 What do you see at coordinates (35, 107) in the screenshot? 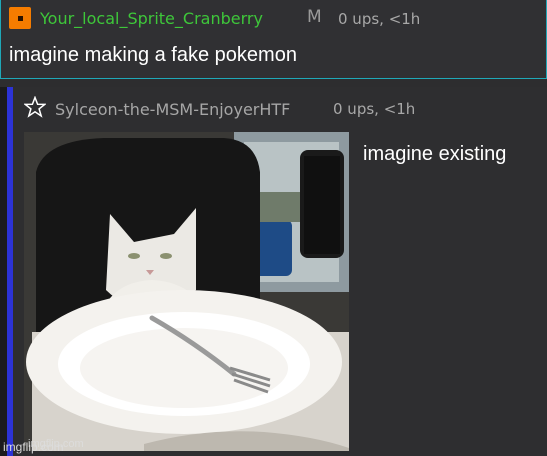
I see `star-icon` at bounding box center [35, 107].